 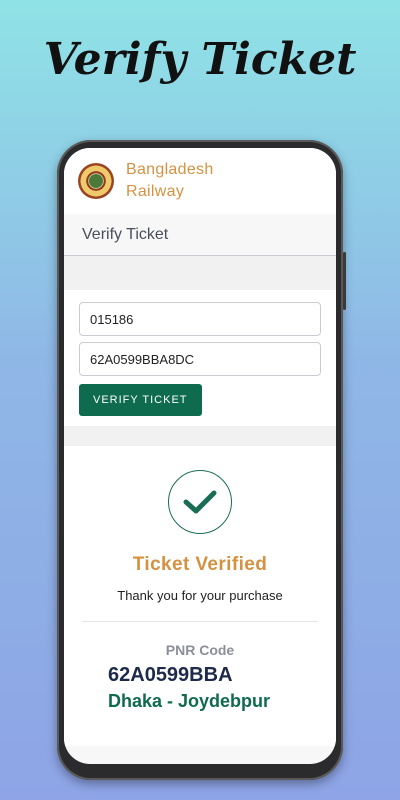 I want to click on phone-side-button, so click(x=344, y=281).